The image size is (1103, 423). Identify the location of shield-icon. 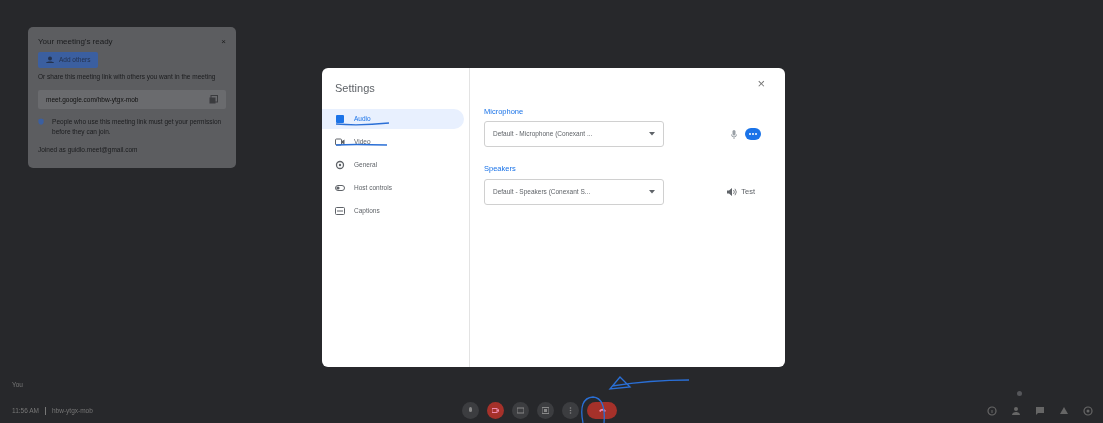
(41, 122).